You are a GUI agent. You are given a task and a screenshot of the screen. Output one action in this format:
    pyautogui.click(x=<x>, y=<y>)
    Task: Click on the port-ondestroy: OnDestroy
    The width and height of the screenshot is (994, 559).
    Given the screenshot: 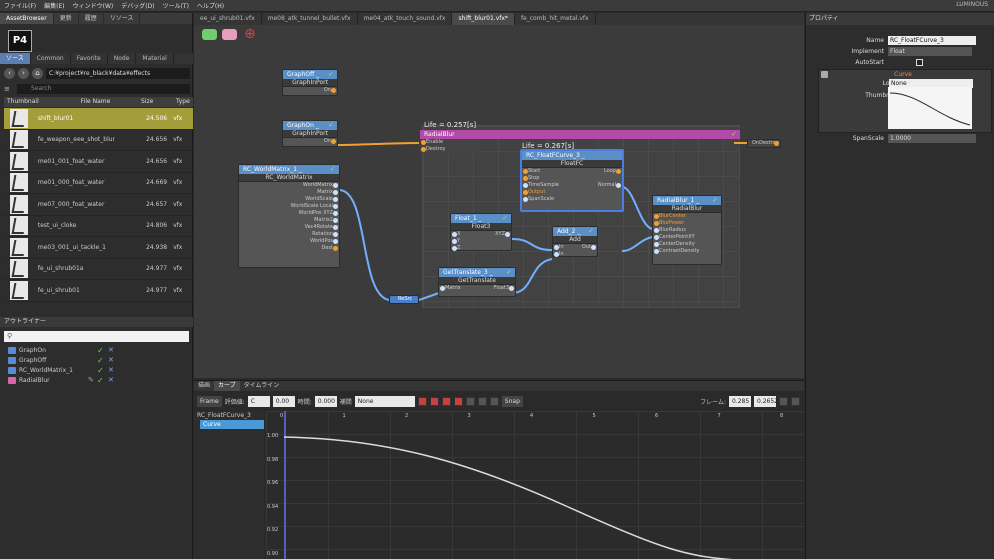 What is the action you would take?
    pyautogui.click(x=764, y=143)
    